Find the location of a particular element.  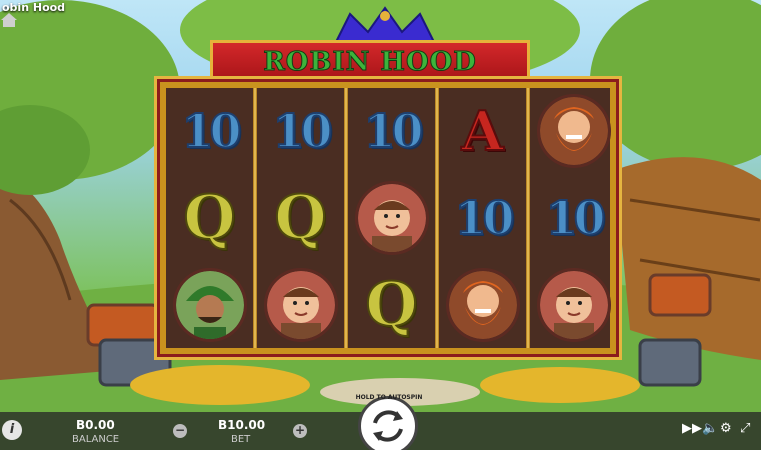

robin-portrait-symbol is located at coordinates (209, 305).